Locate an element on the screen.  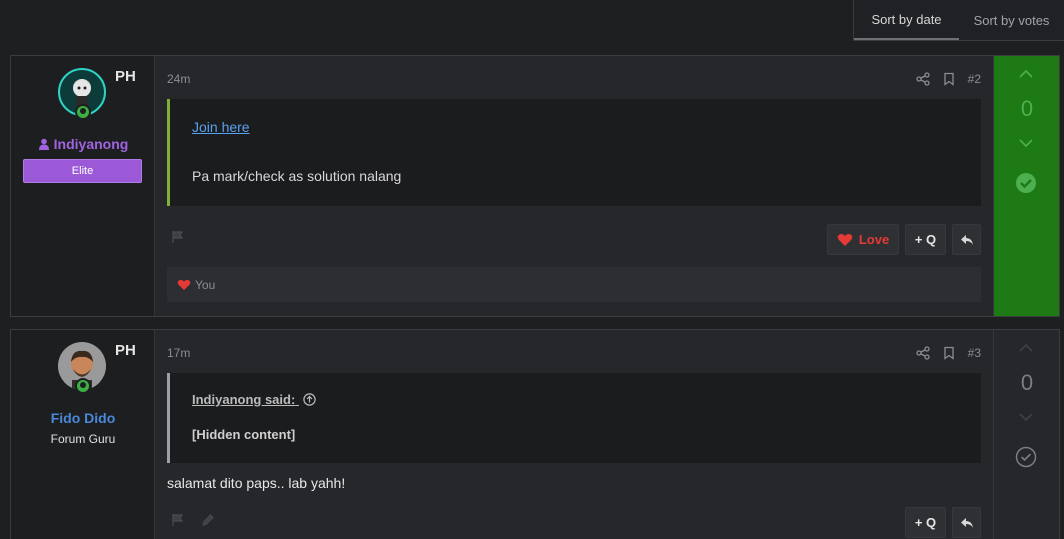
sort-by-votes-tab: Sort by votes is located at coordinates (1011, 20).